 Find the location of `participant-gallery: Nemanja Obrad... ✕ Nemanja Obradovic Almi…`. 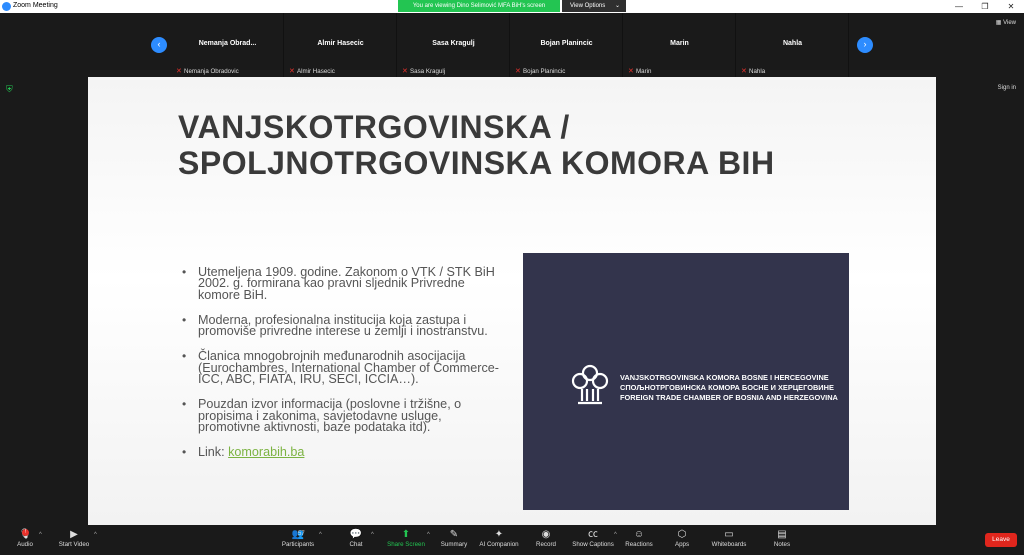

participant-gallery: Nemanja Obrad... ✕ Nemanja Obradovic Almi… is located at coordinates (511, 45).